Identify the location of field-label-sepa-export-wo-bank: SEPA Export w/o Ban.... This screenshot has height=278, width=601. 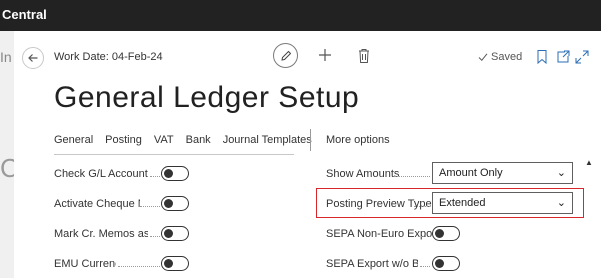
(372, 264).